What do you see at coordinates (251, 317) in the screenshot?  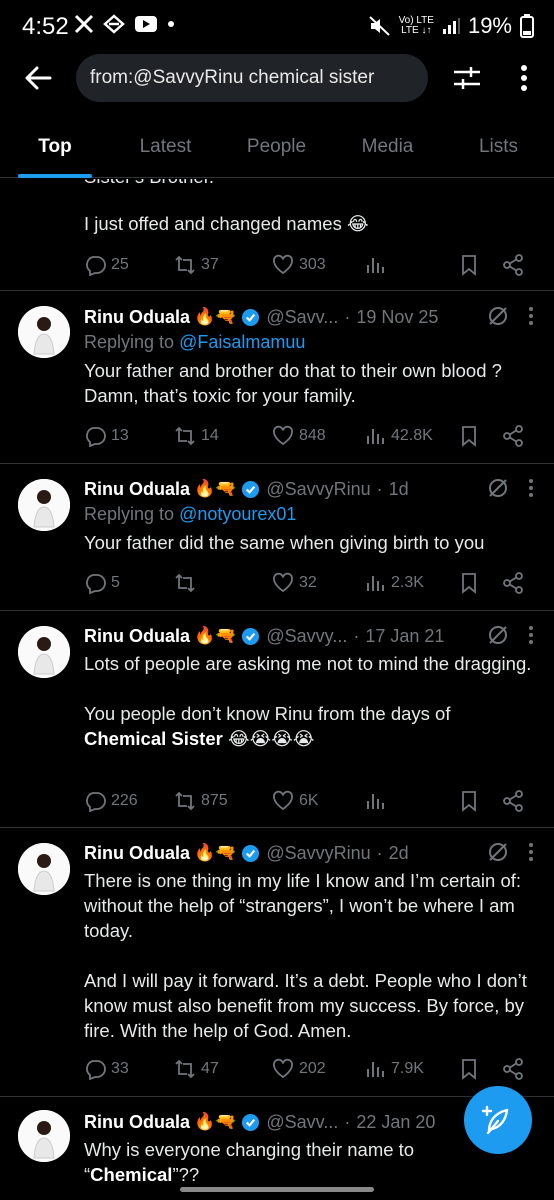 I see `verified-icon` at bounding box center [251, 317].